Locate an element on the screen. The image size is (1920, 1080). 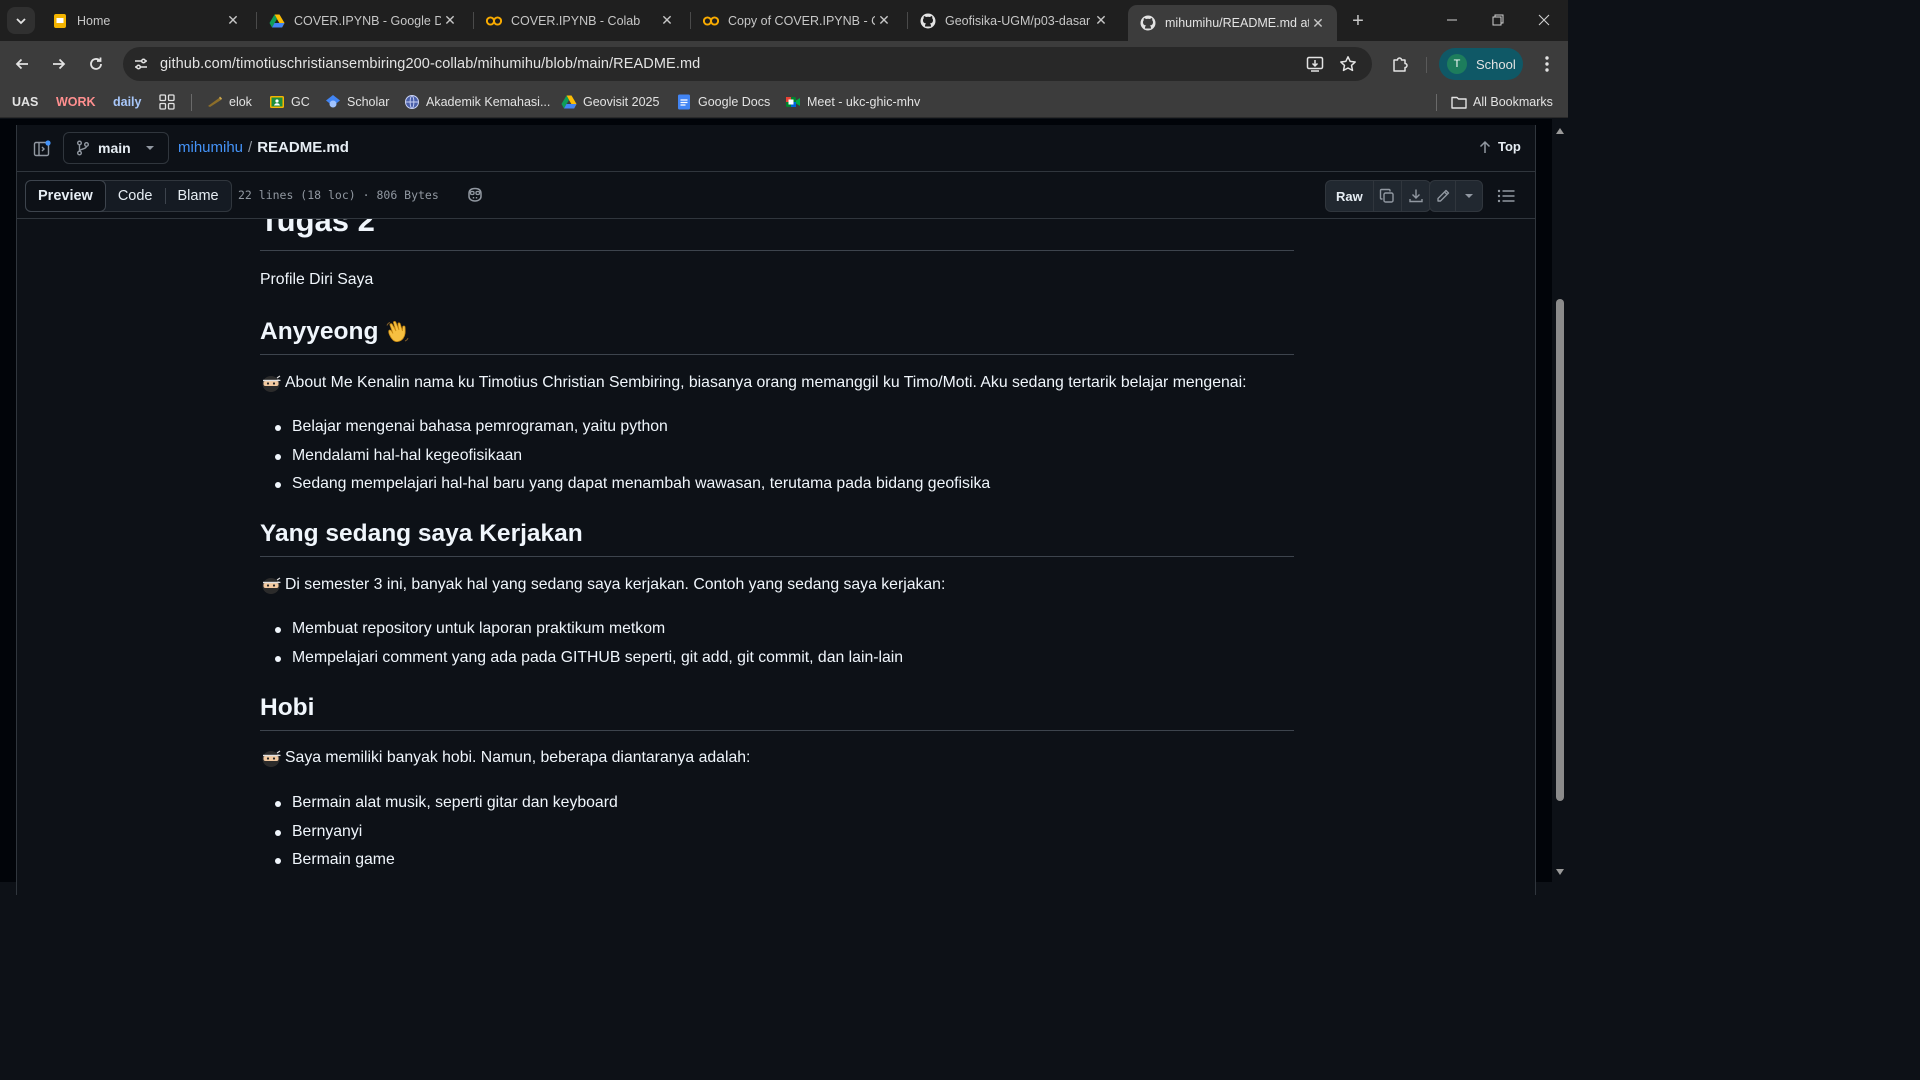
bookmark-daily: daily is located at coordinates (127, 102).